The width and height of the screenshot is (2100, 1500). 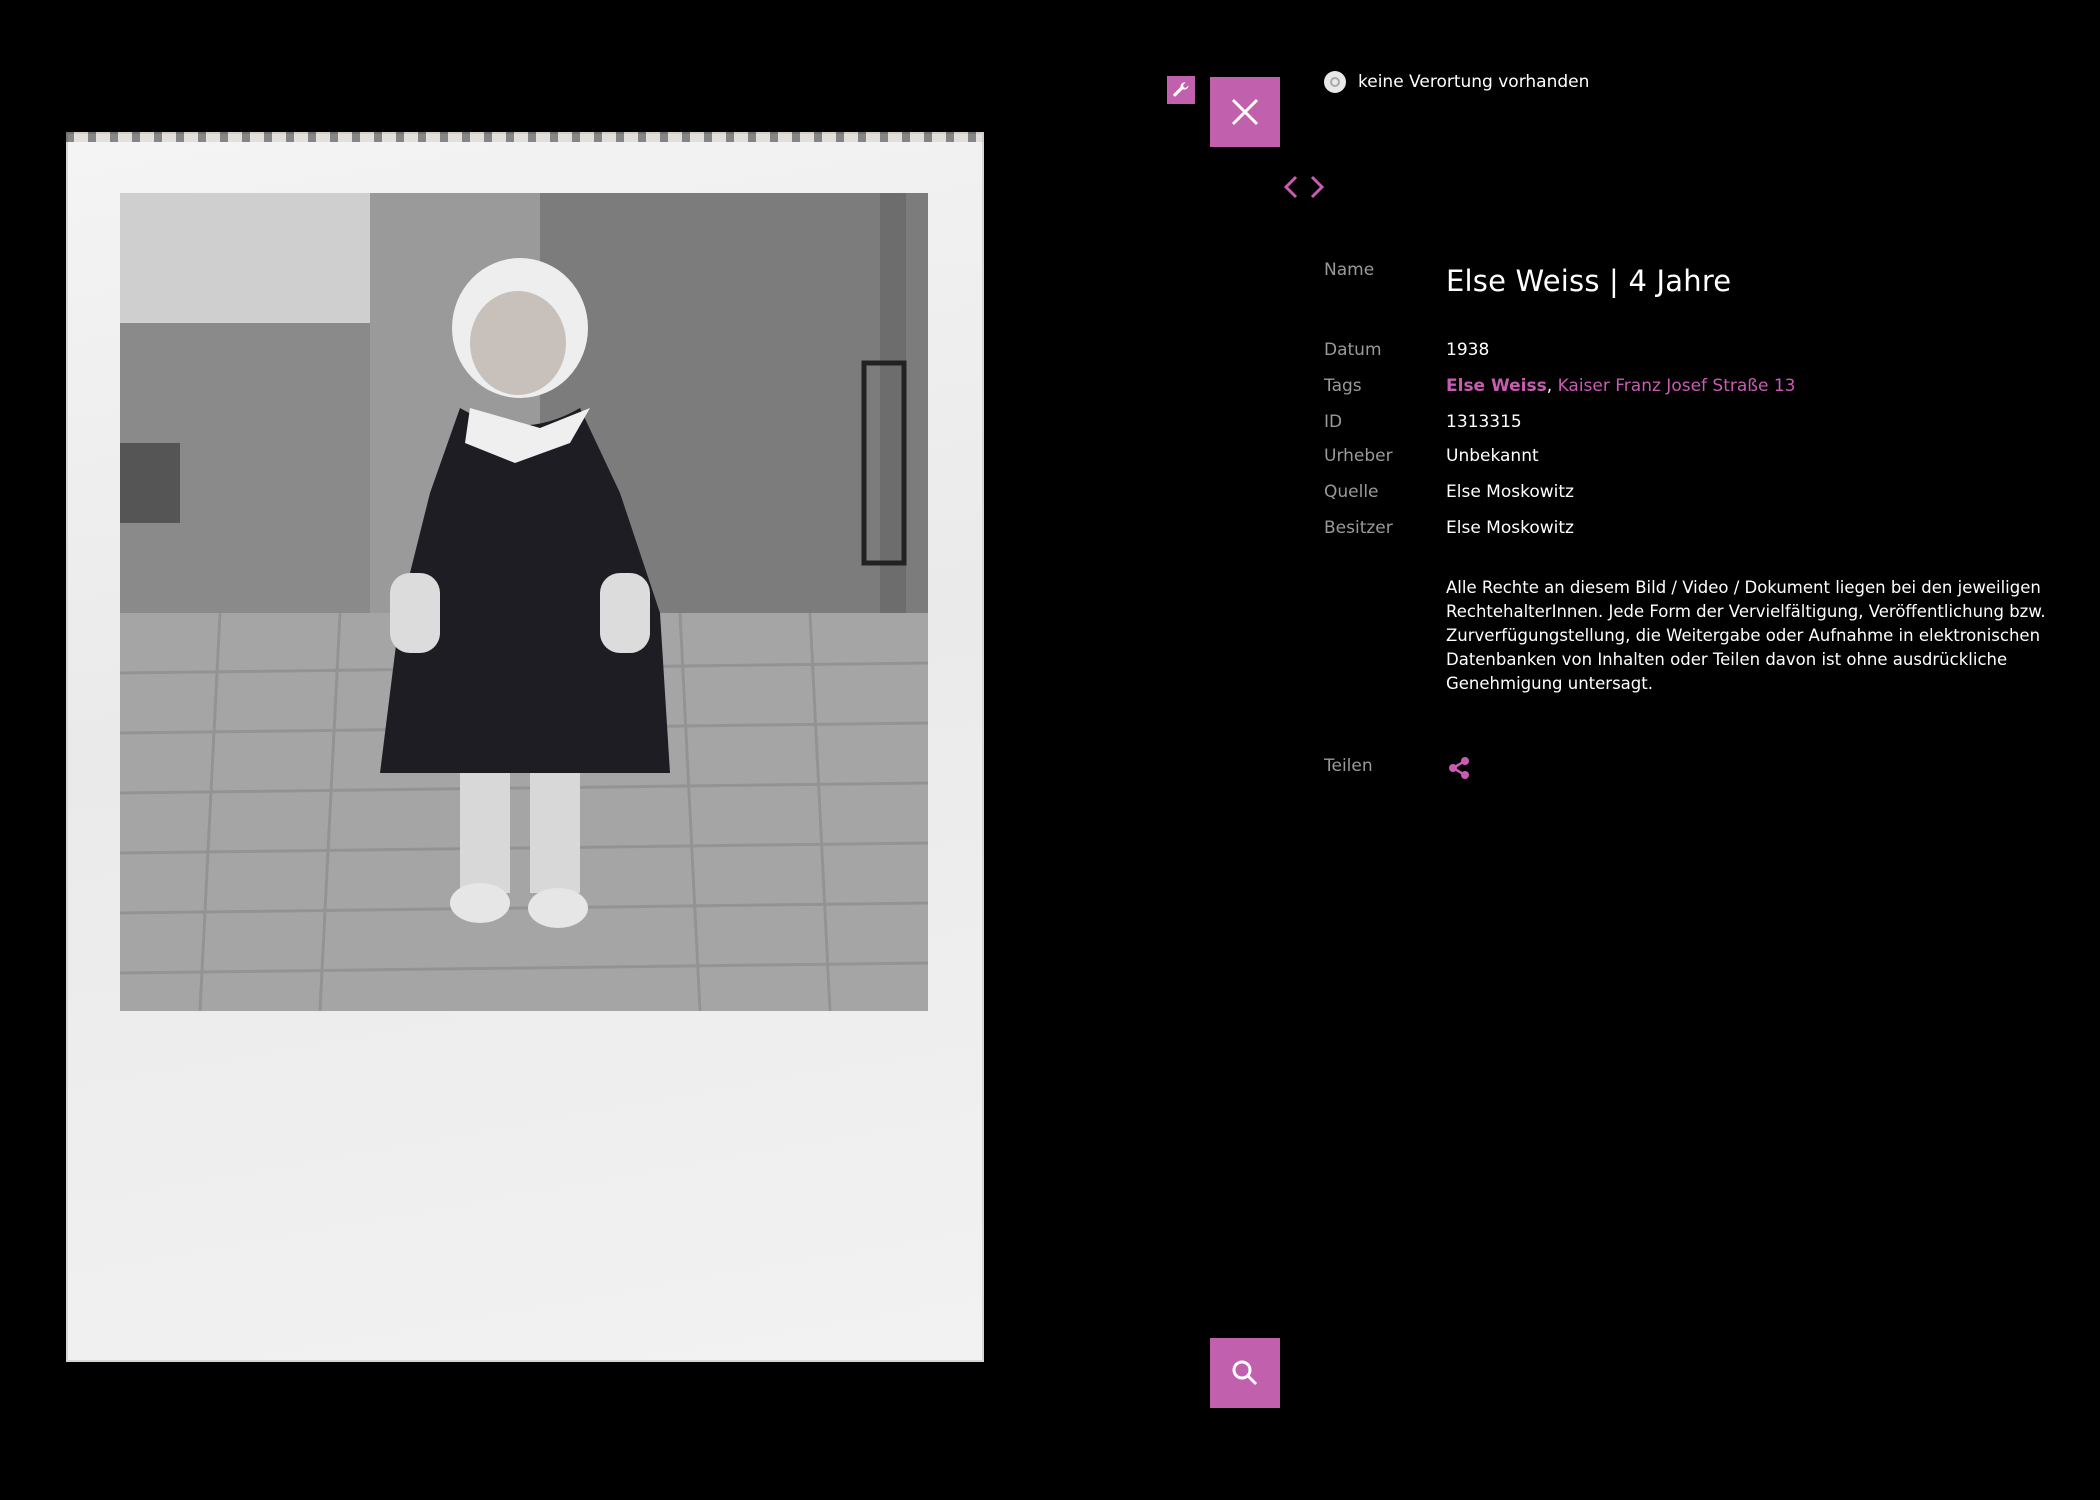 What do you see at coordinates (1353, 350) in the screenshot?
I see `date-label: Datum` at bounding box center [1353, 350].